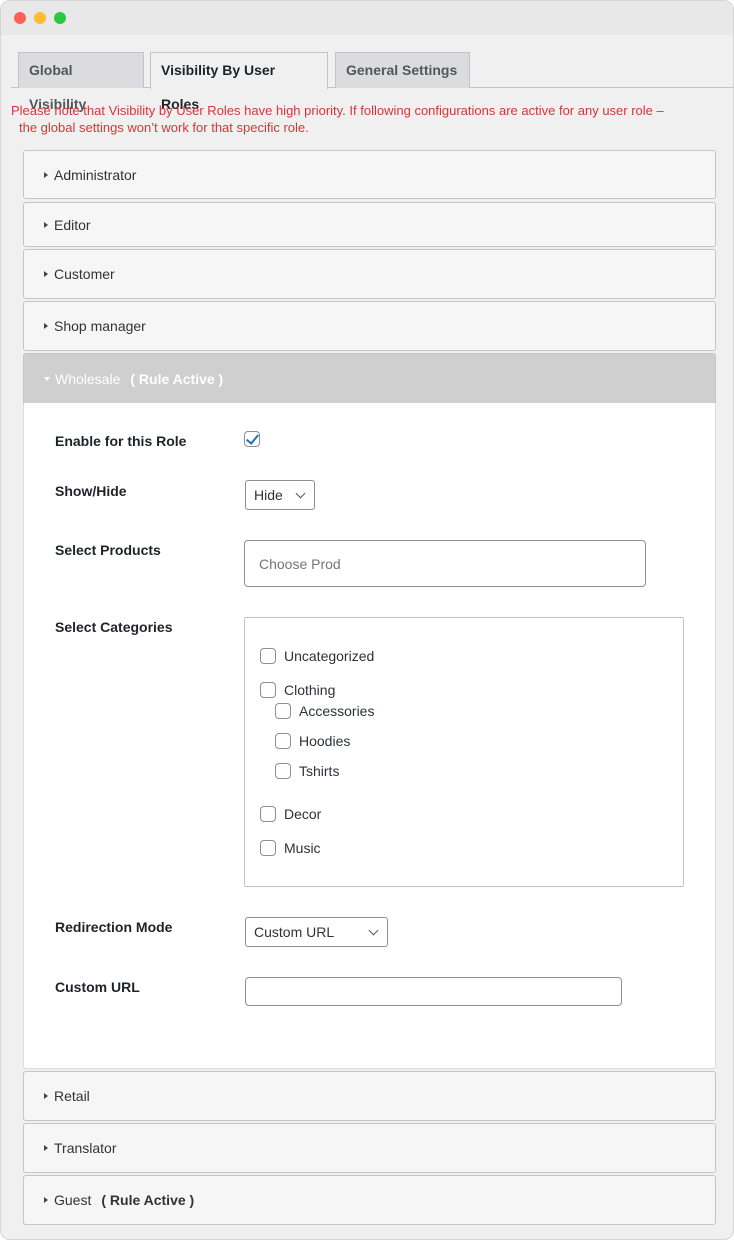  Describe the element at coordinates (114, 927) in the screenshot. I see `redirection-mode-label: Redirection Mode` at that location.